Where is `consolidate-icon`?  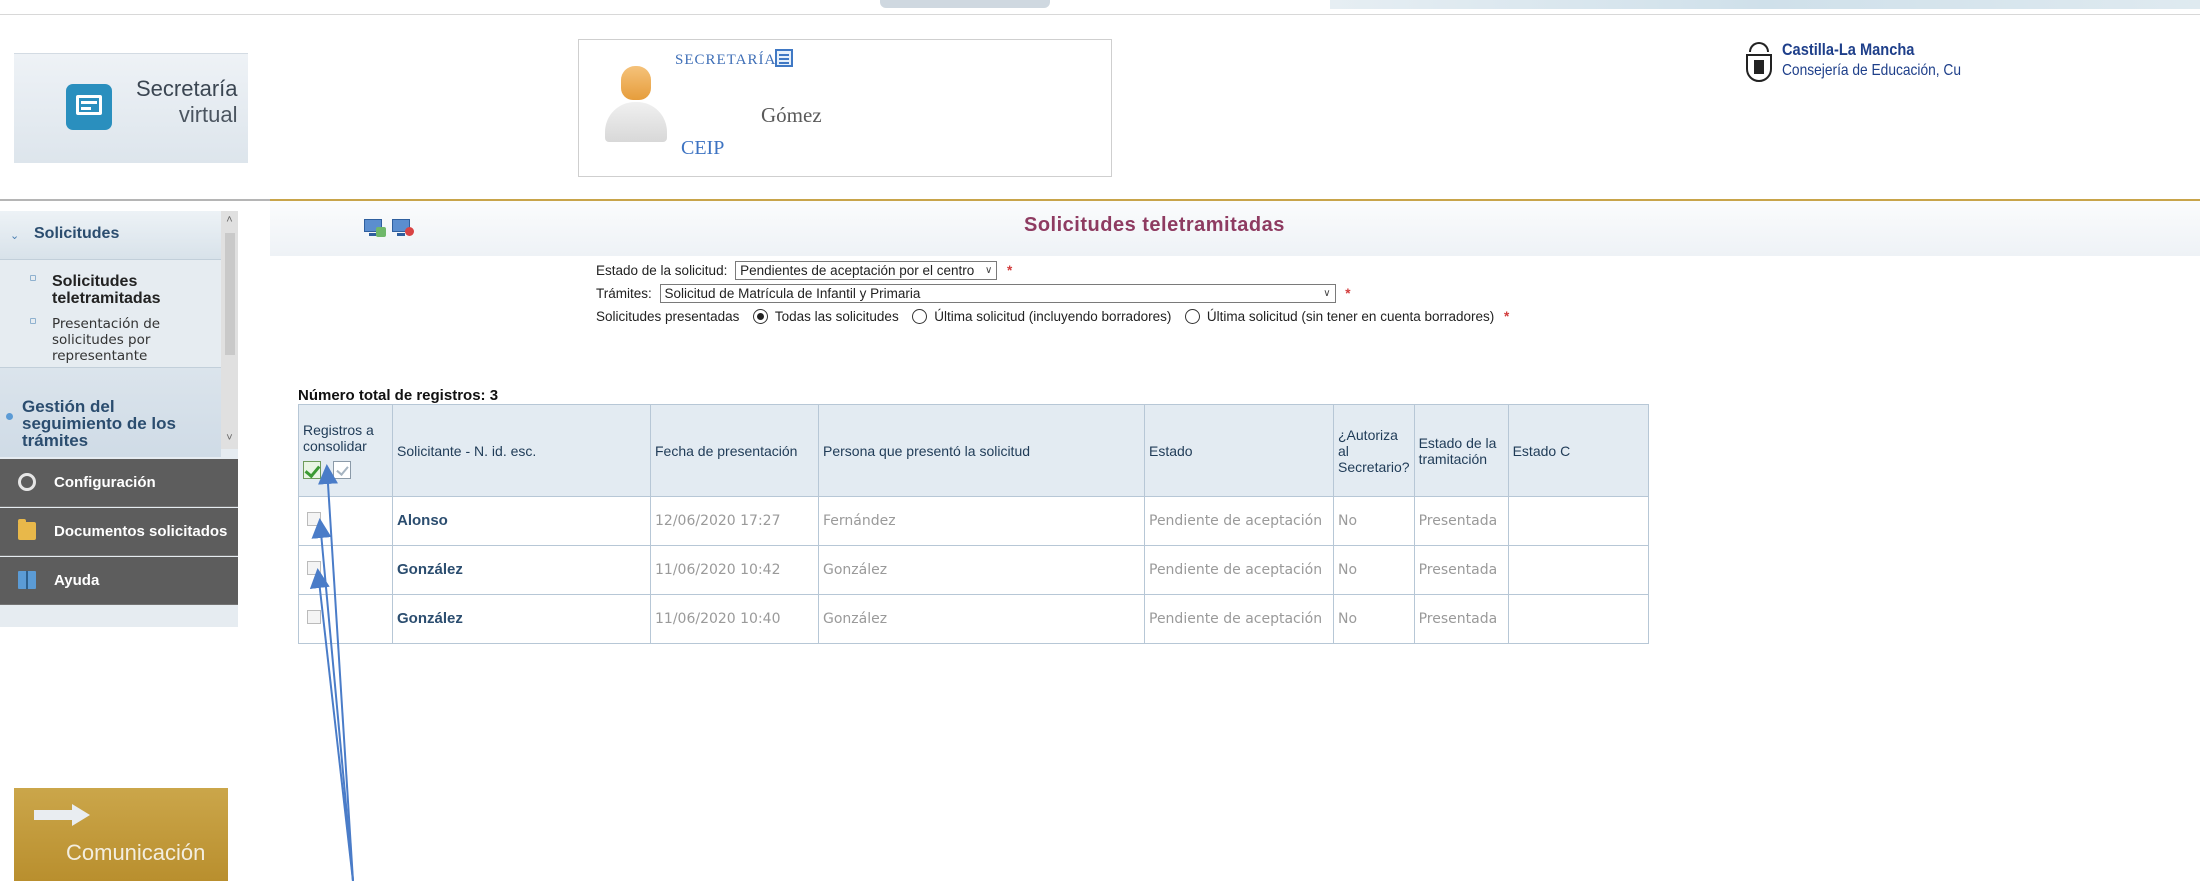 consolidate-icon is located at coordinates (342, 469).